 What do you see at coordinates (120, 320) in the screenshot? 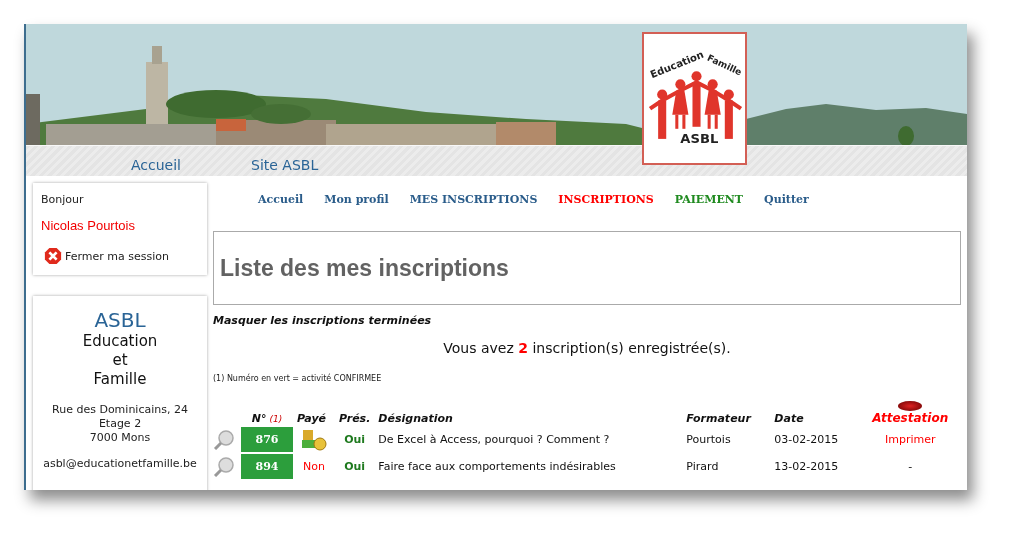
I see `org-name: ASBL` at bounding box center [120, 320].